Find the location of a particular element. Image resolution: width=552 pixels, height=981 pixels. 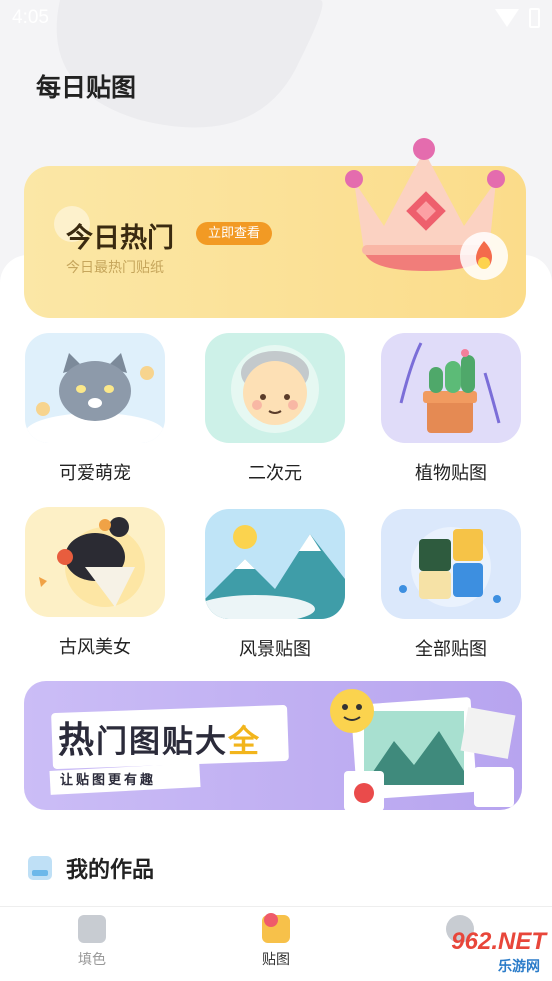

my-works-title: 我的作品 is located at coordinates (110, 870).